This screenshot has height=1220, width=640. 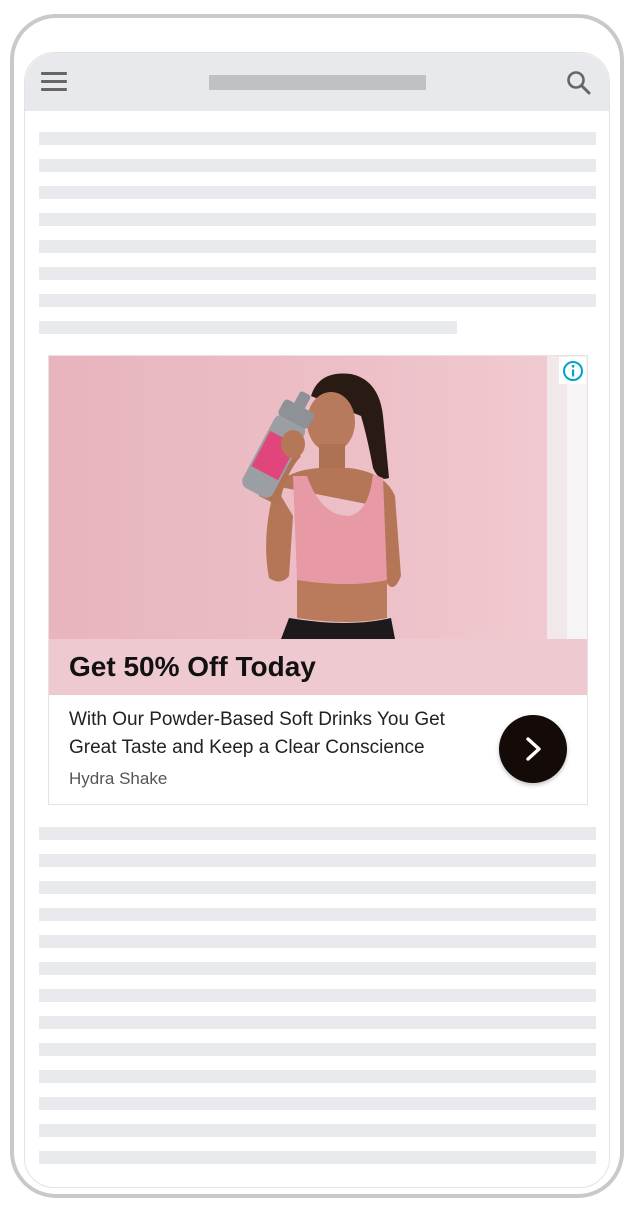 I want to click on ad-brand-name: Hydra Shake, so click(x=118, y=779).